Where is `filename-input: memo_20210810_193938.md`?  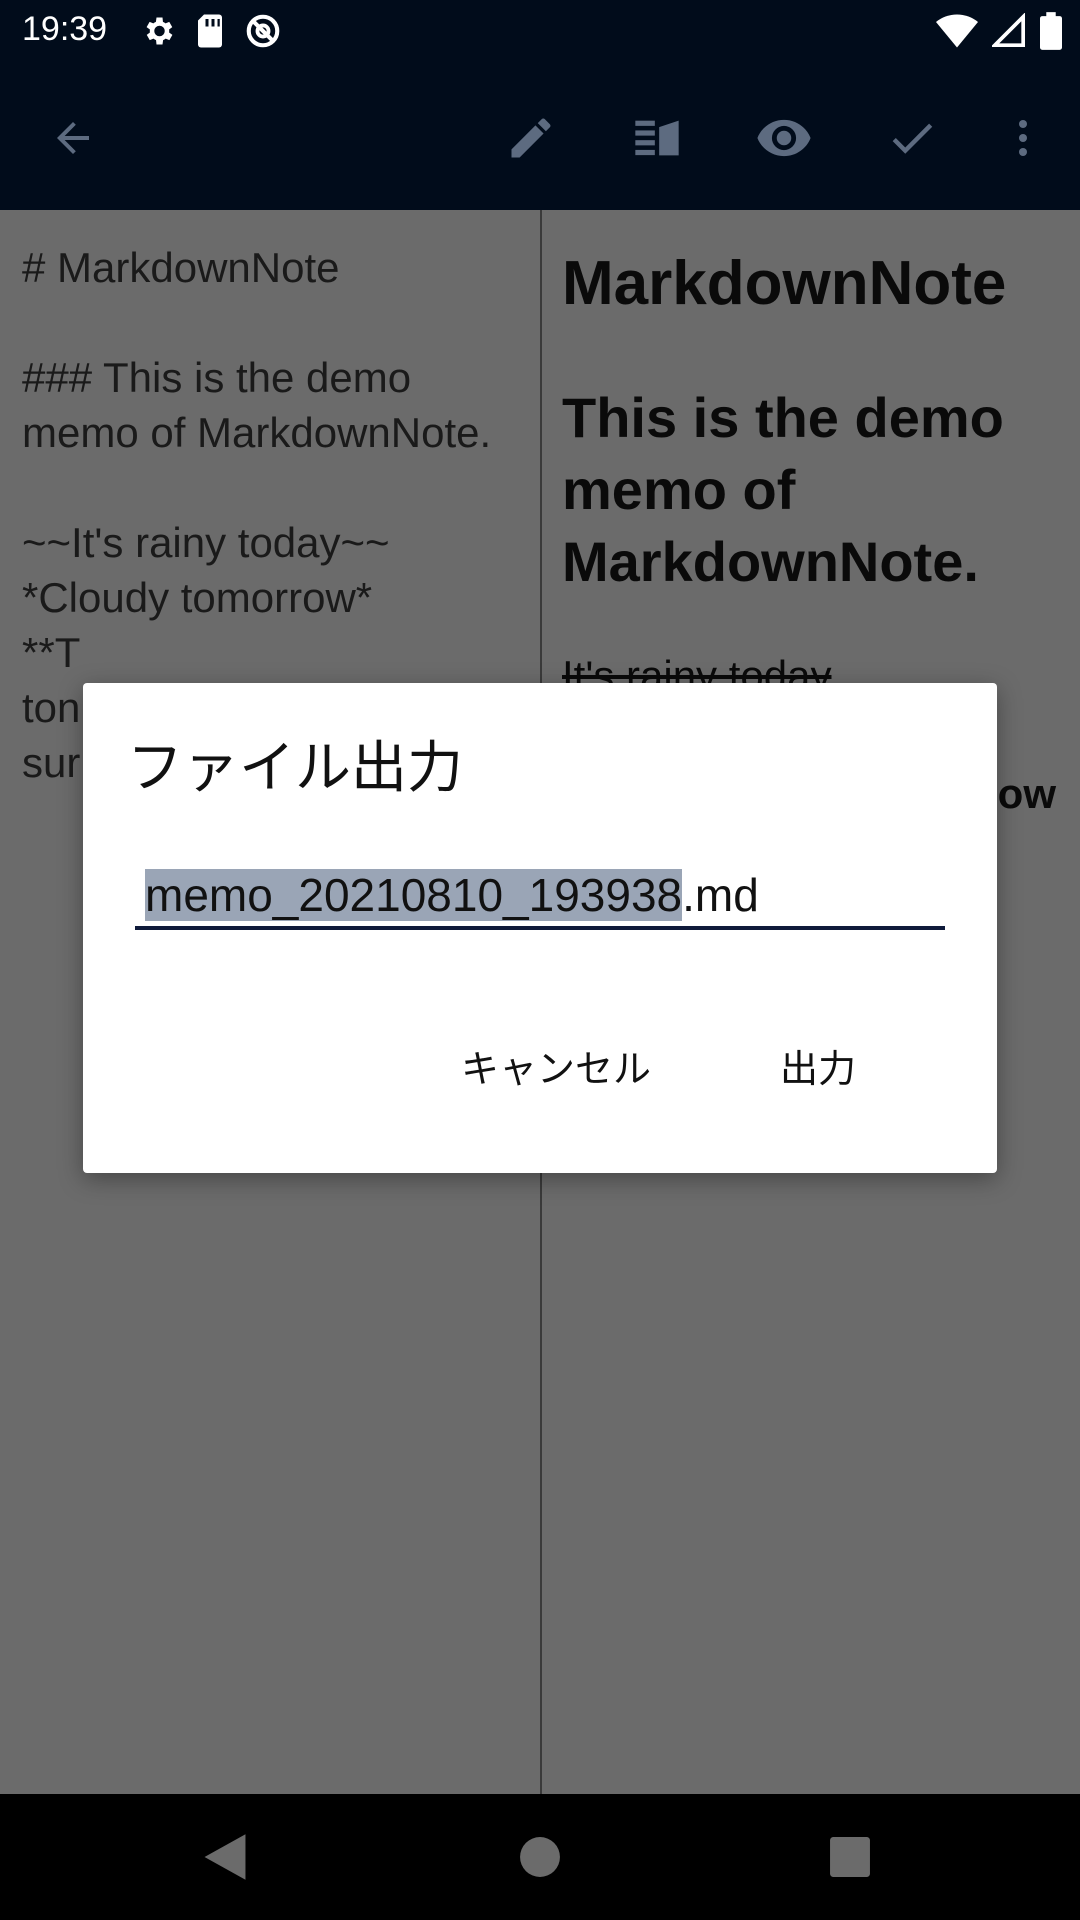
filename-input: memo_20210810_193938.md is located at coordinates (540, 898).